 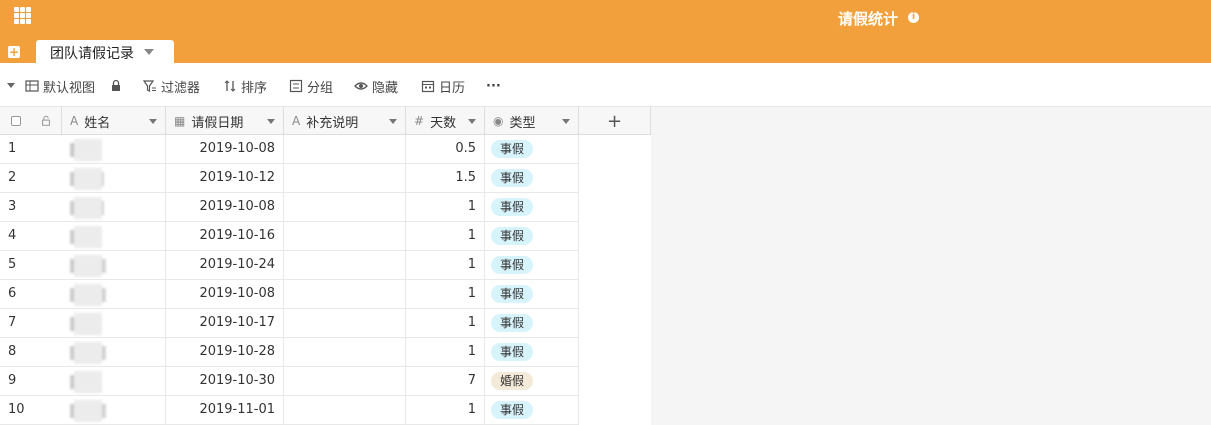 What do you see at coordinates (443, 87) in the screenshot?
I see `calendar-button: 日历` at bounding box center [443, 87].